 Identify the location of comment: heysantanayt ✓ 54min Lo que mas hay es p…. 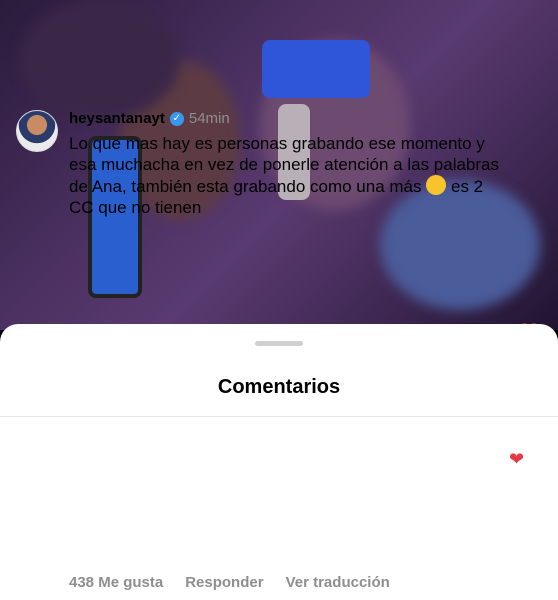
(289, 164).